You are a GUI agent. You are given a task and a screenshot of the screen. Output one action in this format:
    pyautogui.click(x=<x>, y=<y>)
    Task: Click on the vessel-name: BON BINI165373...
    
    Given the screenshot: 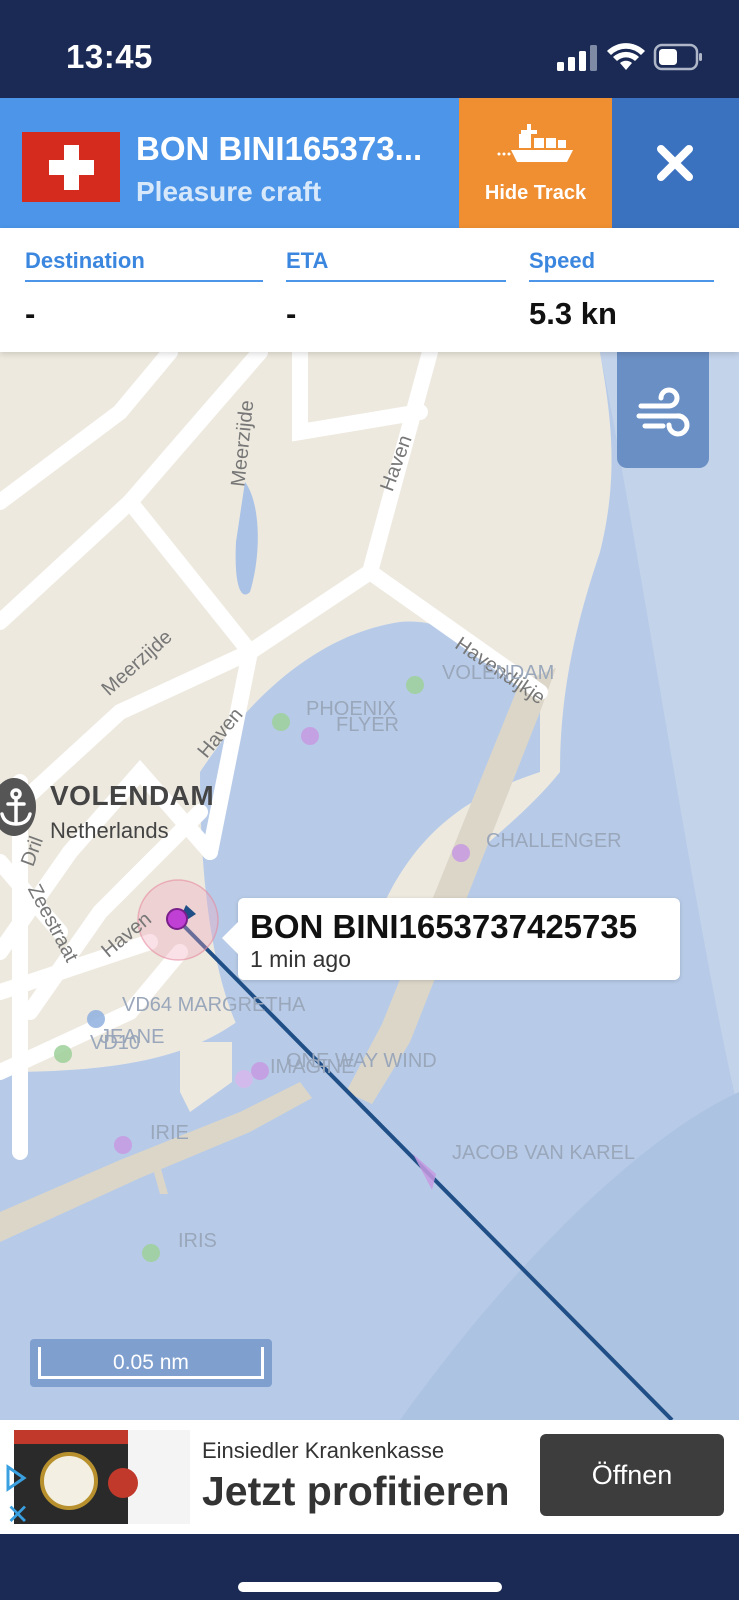 What is the action you would take?
    pyautogui.click(x=279, y=148)
    